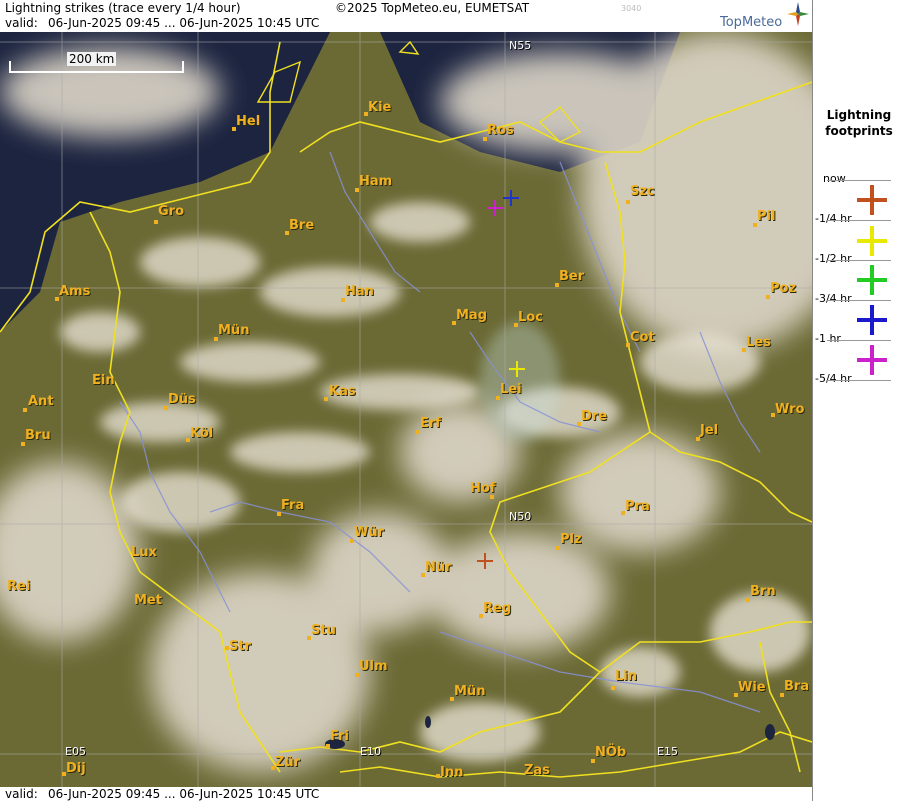  I want to click on footer-valid-prefix: valid:, so click(21, 794).